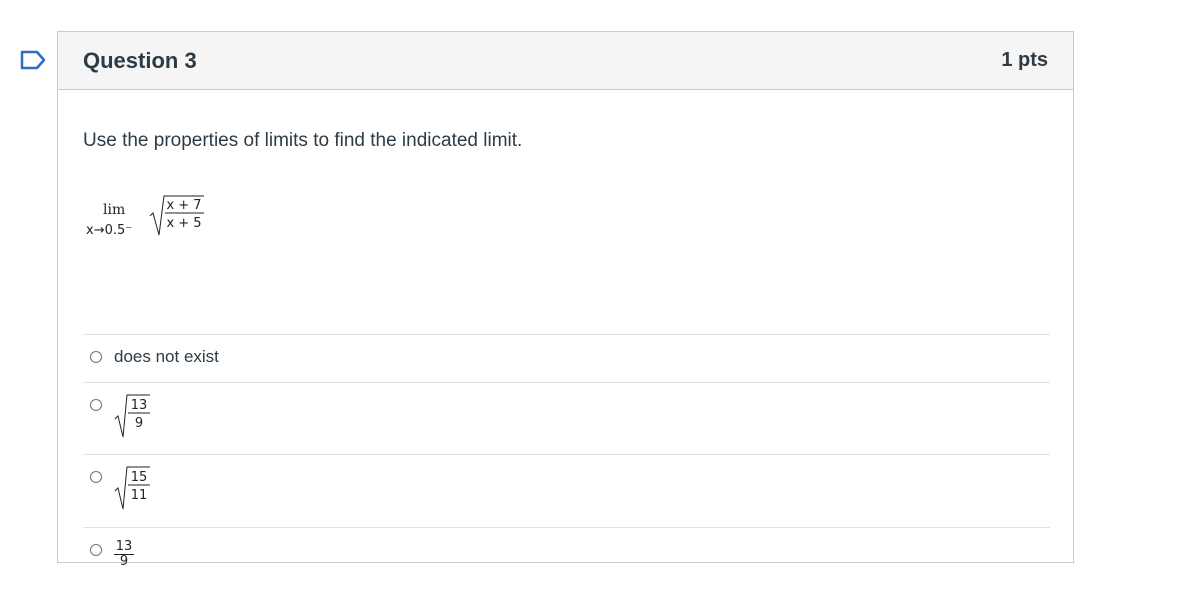 Image resolution: width=1192 pixels, height=595 pixels. I want to click on answer-option-2: 13 9, so click(566, 418).